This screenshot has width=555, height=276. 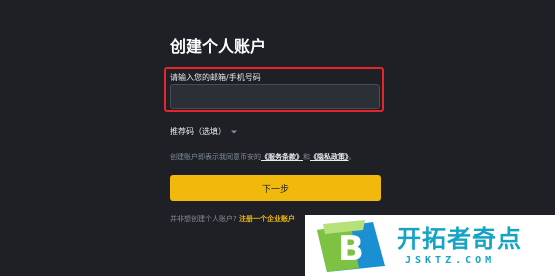 What do you see at coordinates (459, 239) in the screenshot?
I see `watermark-name: 开拓者奇点` at bounding box center [459, 239].